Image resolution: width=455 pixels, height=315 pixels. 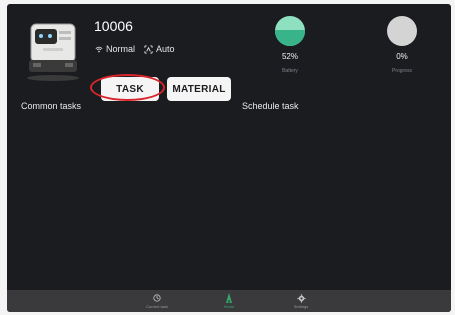 I want to click on nav-settings: Settings, so click(x=301, y=301).